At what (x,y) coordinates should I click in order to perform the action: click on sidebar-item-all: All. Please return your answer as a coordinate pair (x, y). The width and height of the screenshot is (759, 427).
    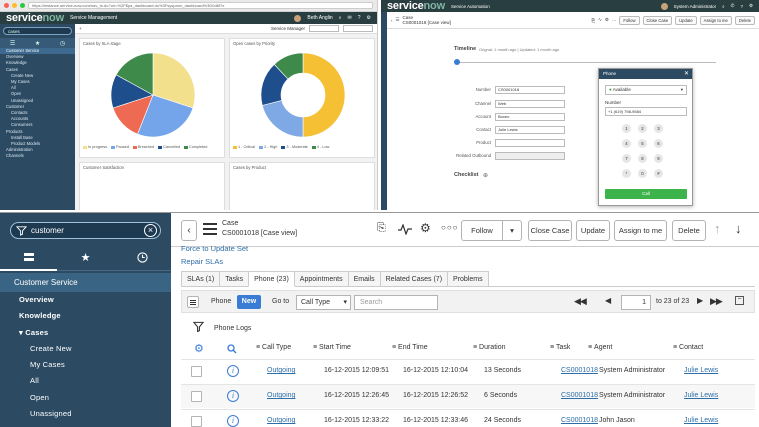
    Looking at the image, I should click on (85, 381).